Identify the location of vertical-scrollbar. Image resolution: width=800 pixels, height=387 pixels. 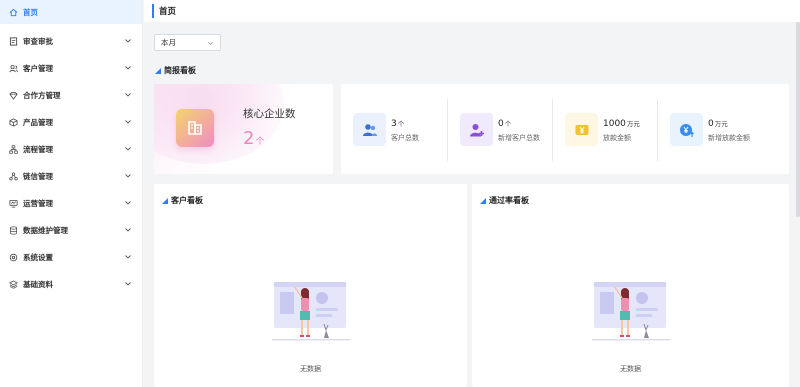
(798, 119).